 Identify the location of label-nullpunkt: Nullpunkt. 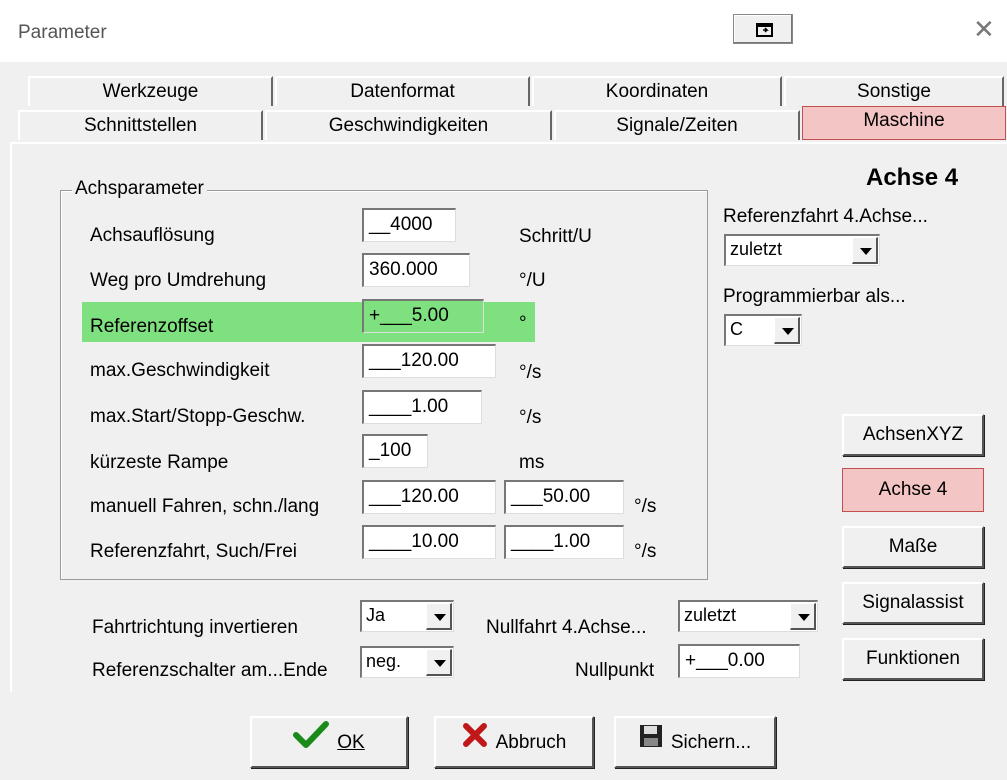
(615, 670).